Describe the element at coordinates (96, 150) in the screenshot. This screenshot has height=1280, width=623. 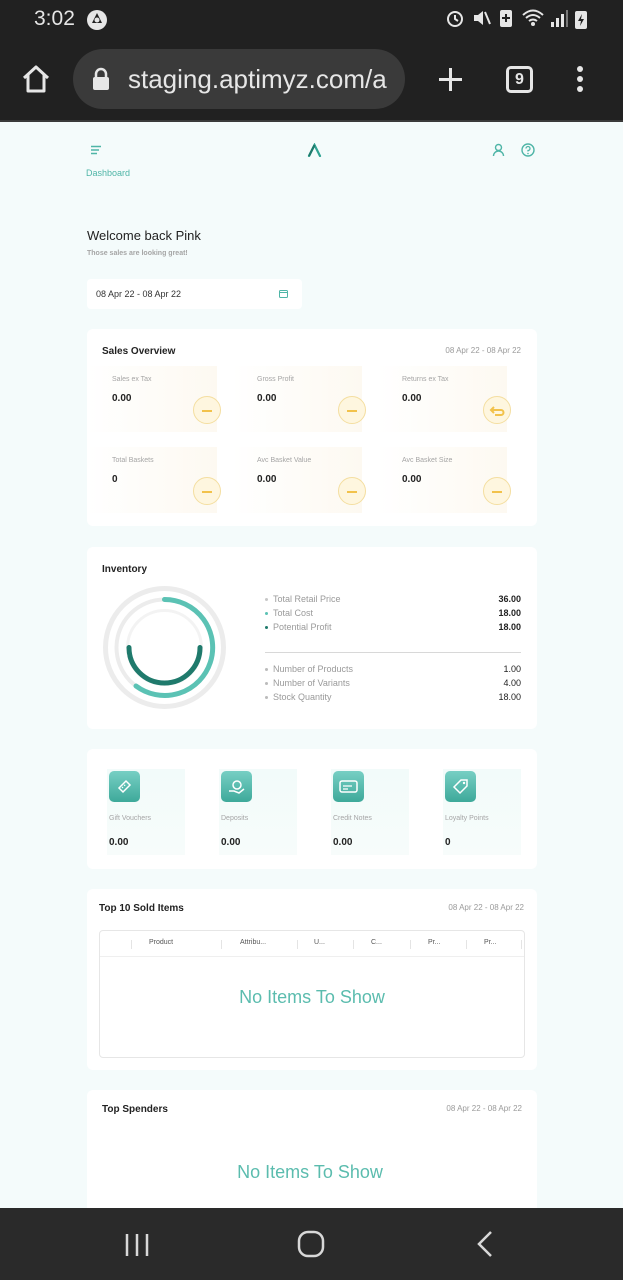
I see `hamburger-menu-icon` at that location.